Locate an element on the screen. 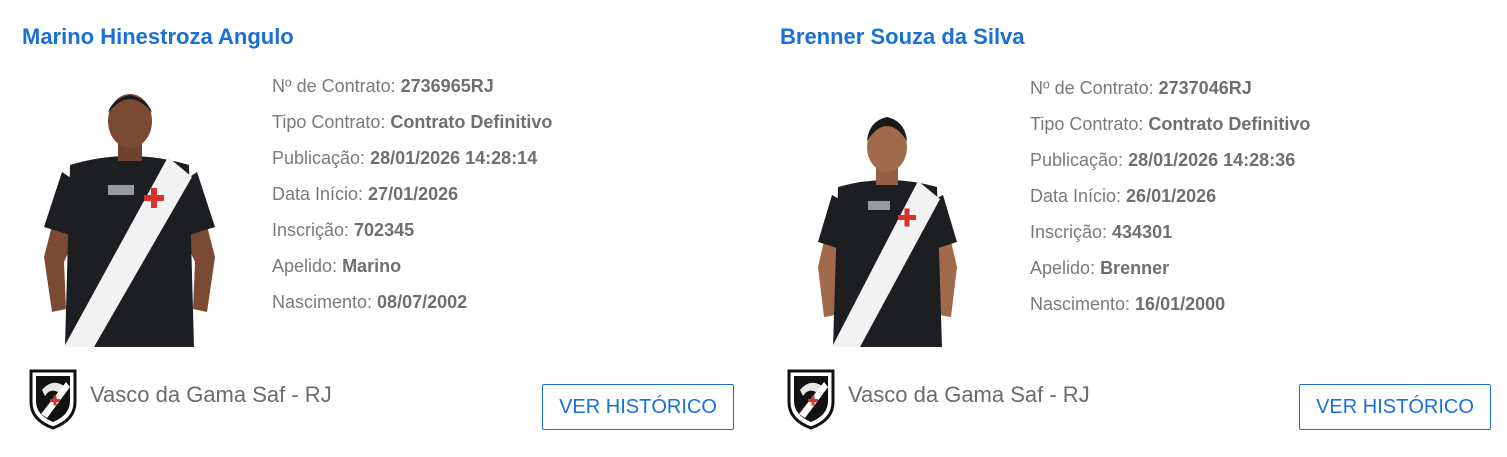 The image size is (1507, 457). player-name: Brenner Souza da Silva is located at coordinates (902, 37).